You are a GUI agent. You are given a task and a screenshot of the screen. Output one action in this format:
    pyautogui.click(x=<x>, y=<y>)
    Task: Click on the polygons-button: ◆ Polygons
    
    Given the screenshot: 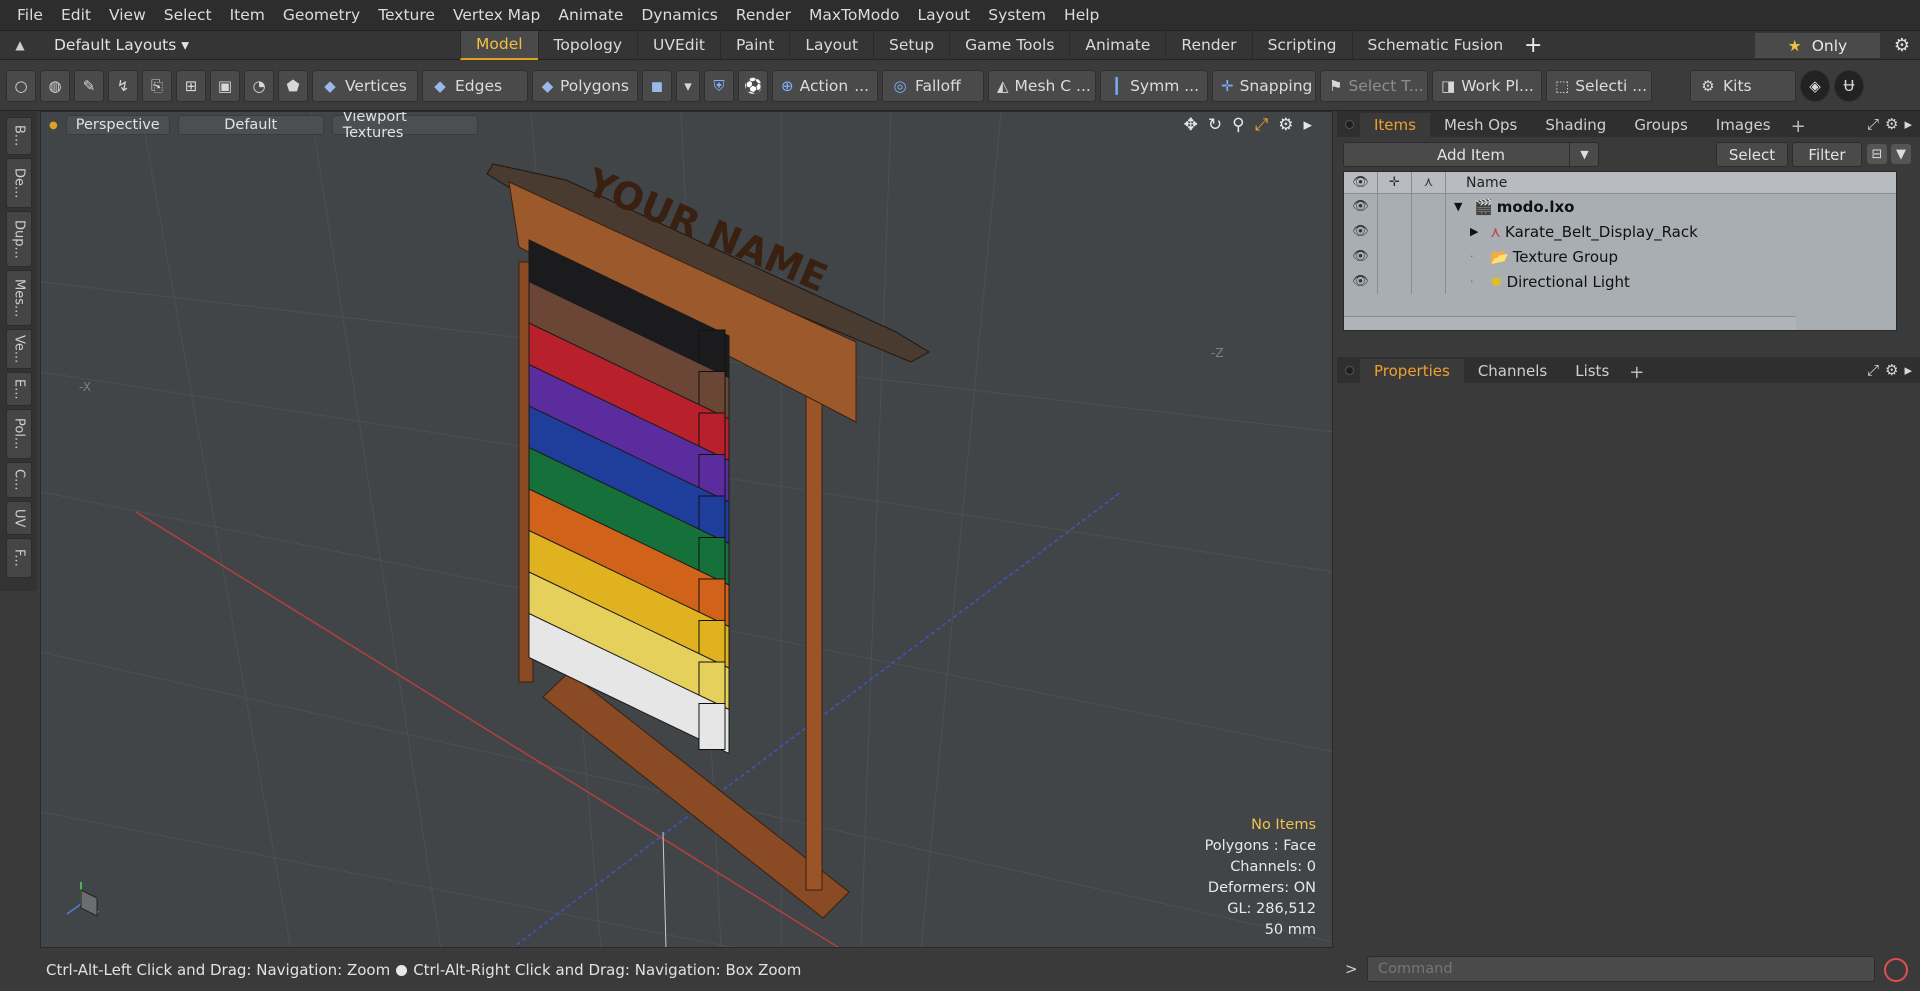 What is the action you would take?
    pyautogui.click(x=585, y=85)
    